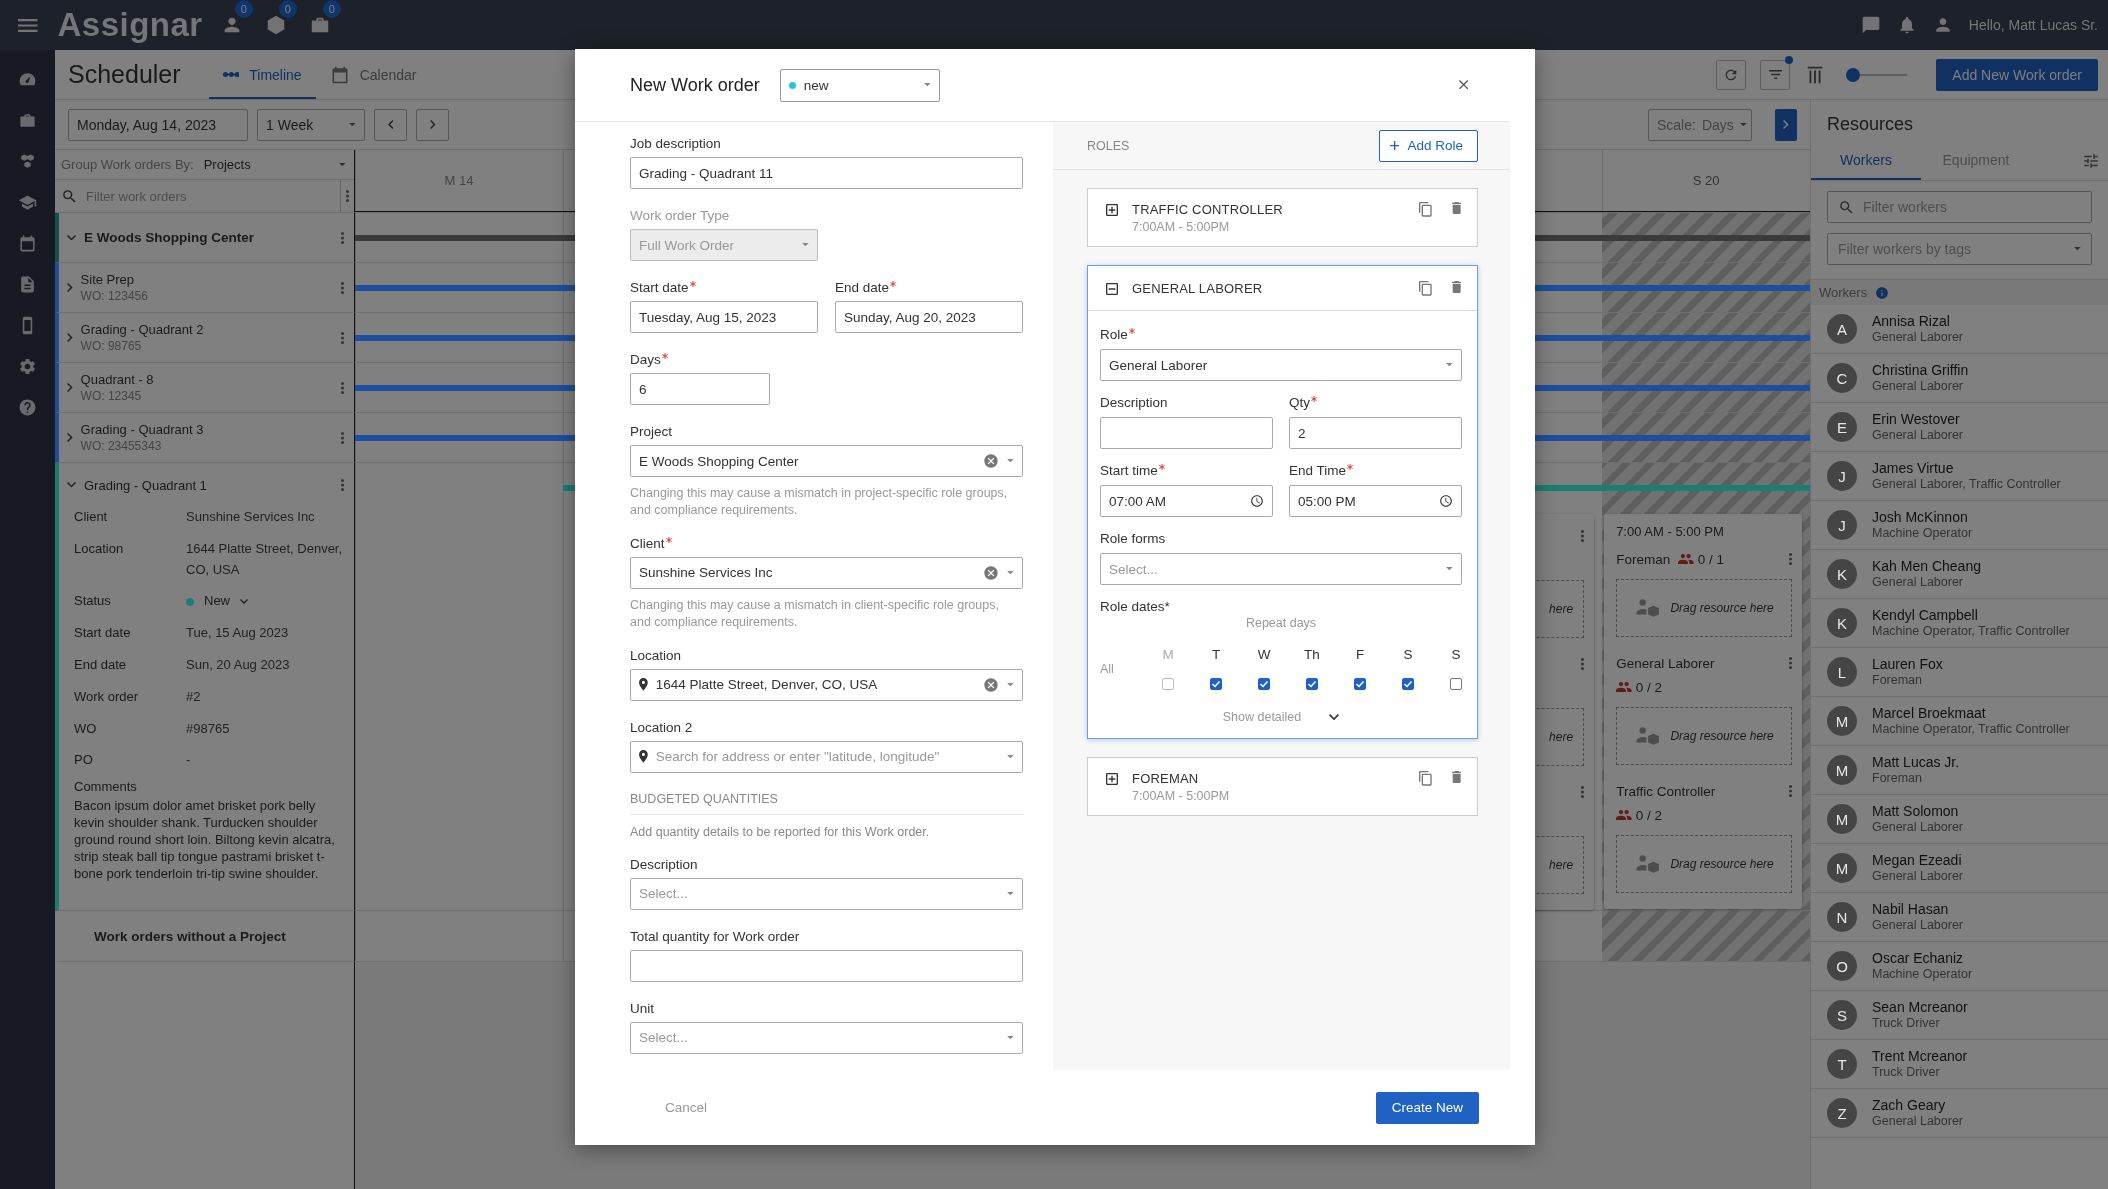 The image size is (2108, 1189). Describe the element at coordinates (1959, 574) in the screenshot. I see `worker-item: K Kah Men Cheang General Laborer` at that location.